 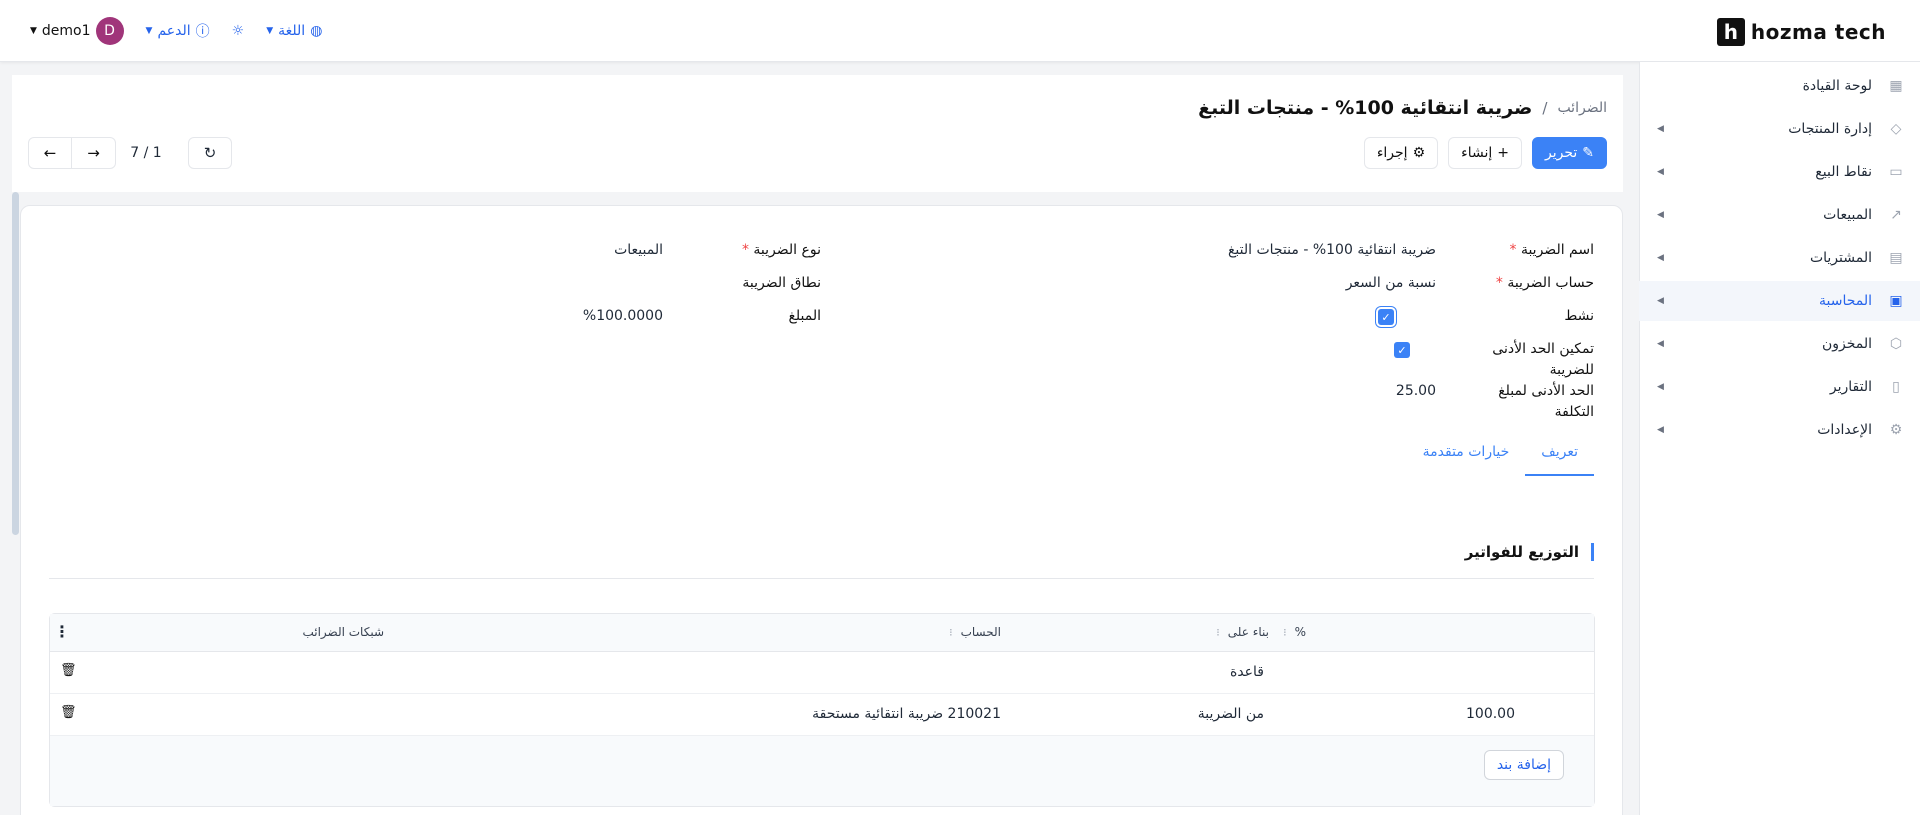 I want to click on sidebar-item-reports: ▯ التقارير ◀, so click(x=1779, y=387).